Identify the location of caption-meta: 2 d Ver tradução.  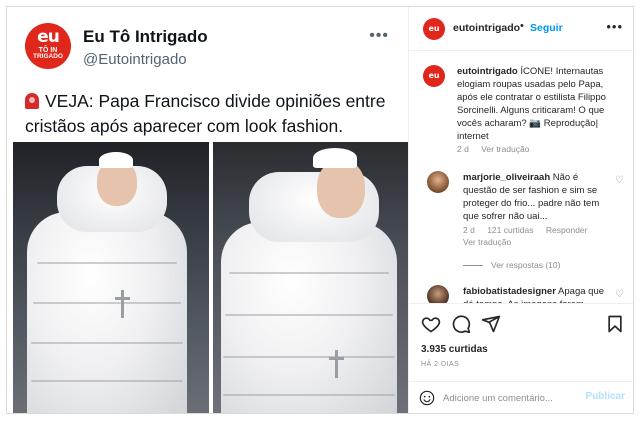
(498, 149).